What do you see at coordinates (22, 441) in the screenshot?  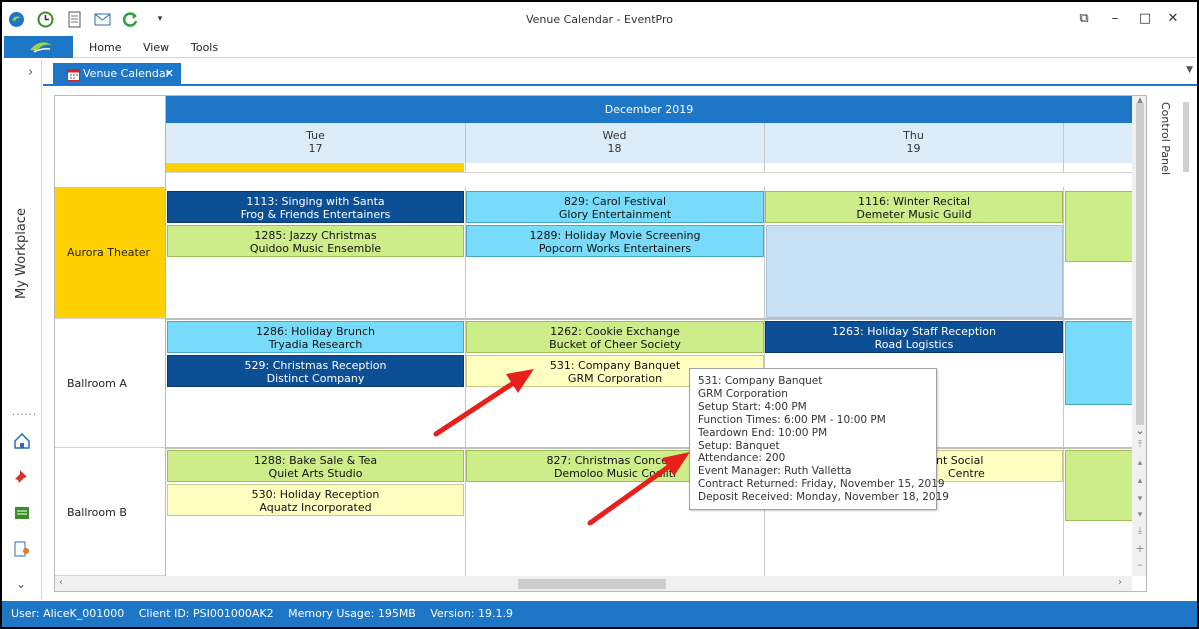 I see `home-icon` at bounding box center [22, 441].